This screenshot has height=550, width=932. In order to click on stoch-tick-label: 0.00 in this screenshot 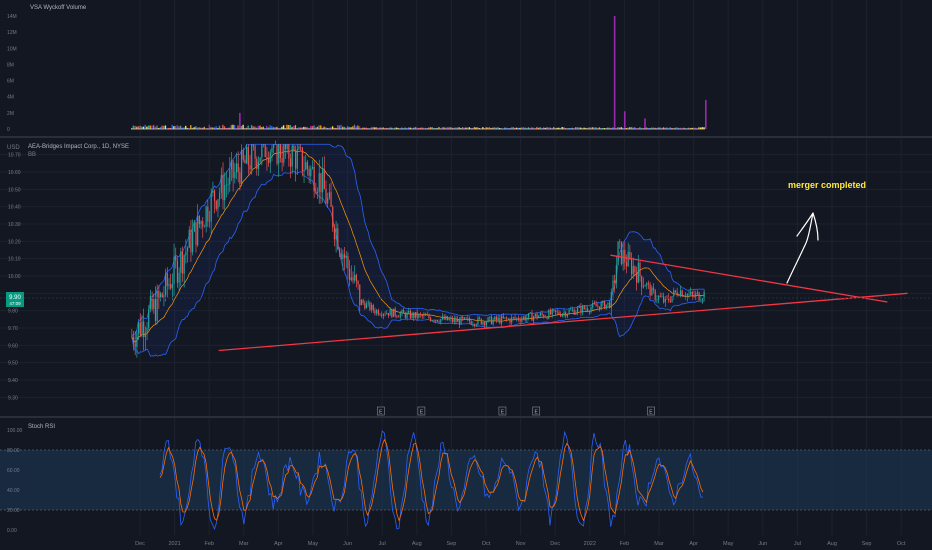, I will do `click(12, 531)`.